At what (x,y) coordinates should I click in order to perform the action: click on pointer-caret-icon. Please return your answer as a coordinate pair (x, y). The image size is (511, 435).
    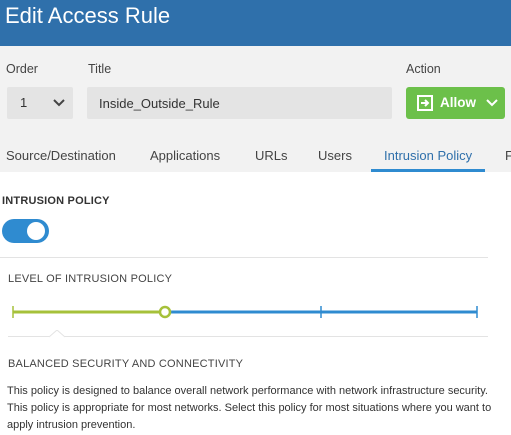
    Looking at the image, I should click on (57, 334).